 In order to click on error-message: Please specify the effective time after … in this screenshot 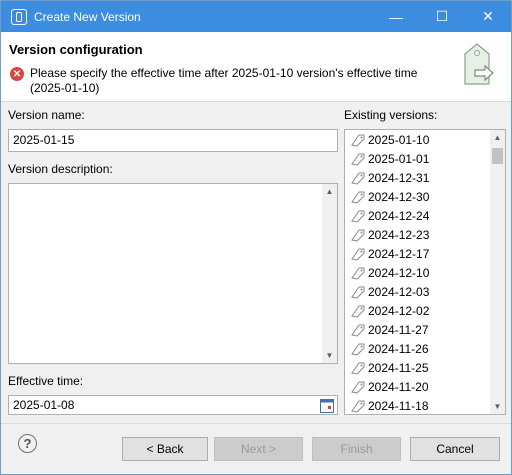, I will do `click(224, 80)`.